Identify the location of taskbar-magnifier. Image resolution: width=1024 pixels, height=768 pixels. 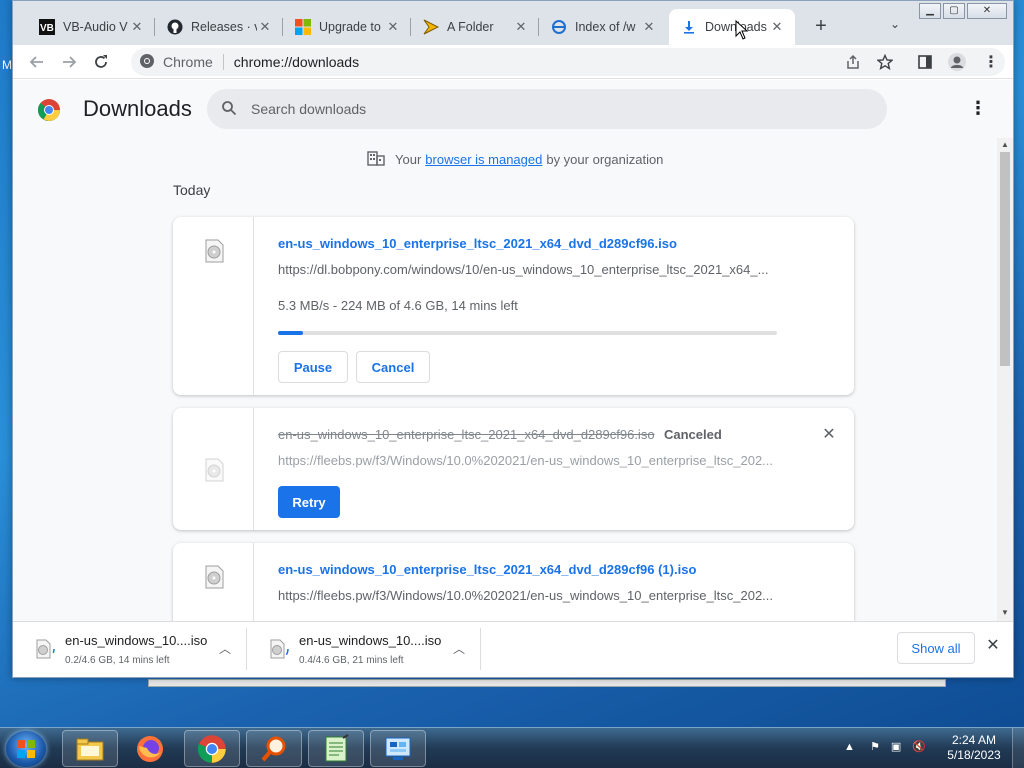
(274, 748).